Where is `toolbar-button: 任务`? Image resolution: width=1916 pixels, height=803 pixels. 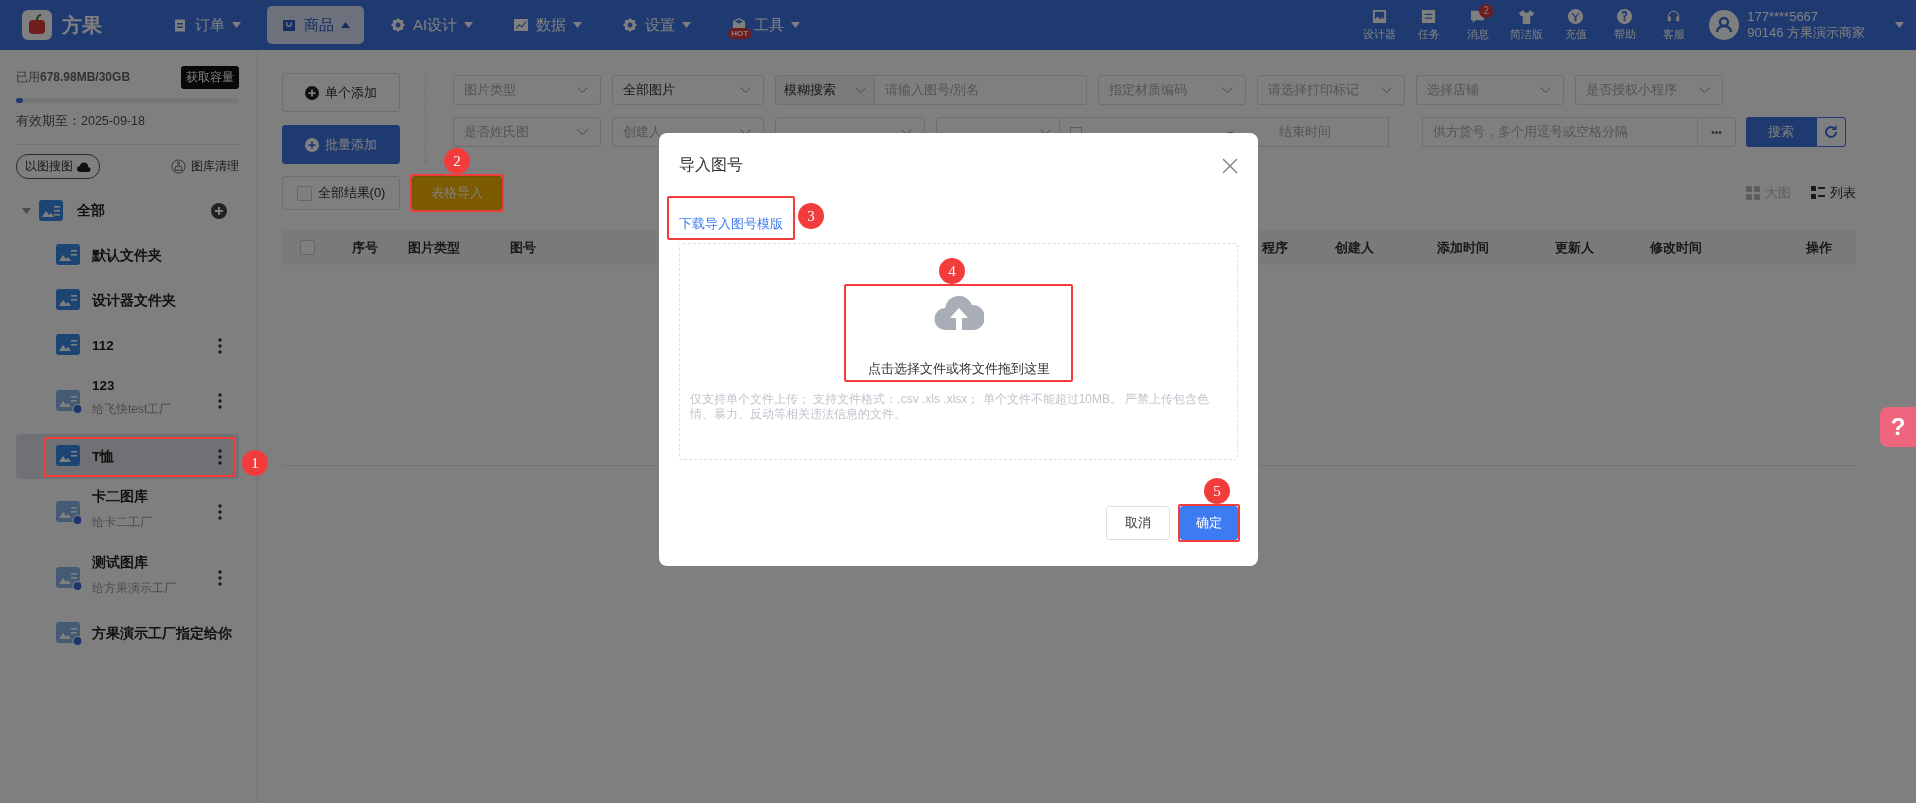
toolbar-button: 任务 is located at coordinates (1429, 25).